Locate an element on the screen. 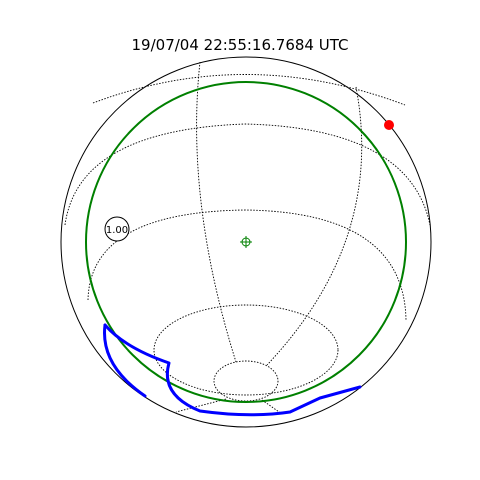 The image size is (480, 480). sun-marker is located at coordinates (389, 125).